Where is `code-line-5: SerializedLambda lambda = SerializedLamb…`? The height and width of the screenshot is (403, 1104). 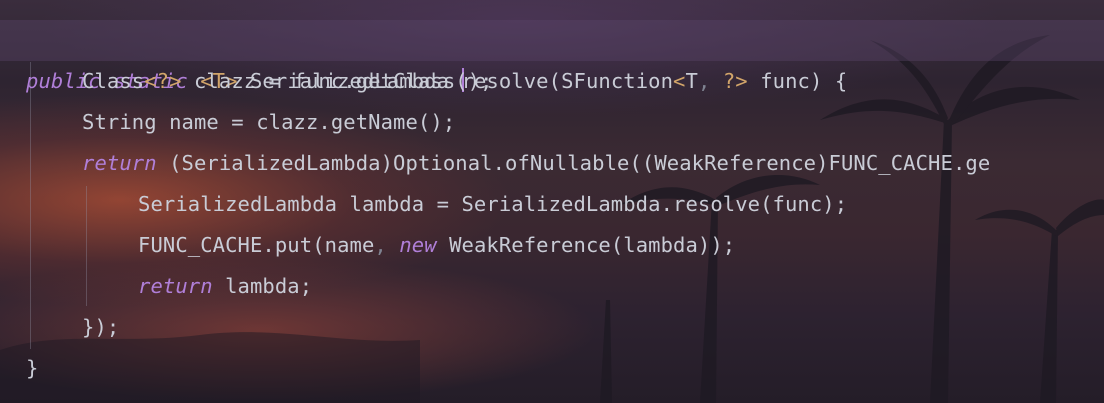
code-line-5: SerializedLambda lambda = SerializedLamb… is located at coordinates (492, 204).